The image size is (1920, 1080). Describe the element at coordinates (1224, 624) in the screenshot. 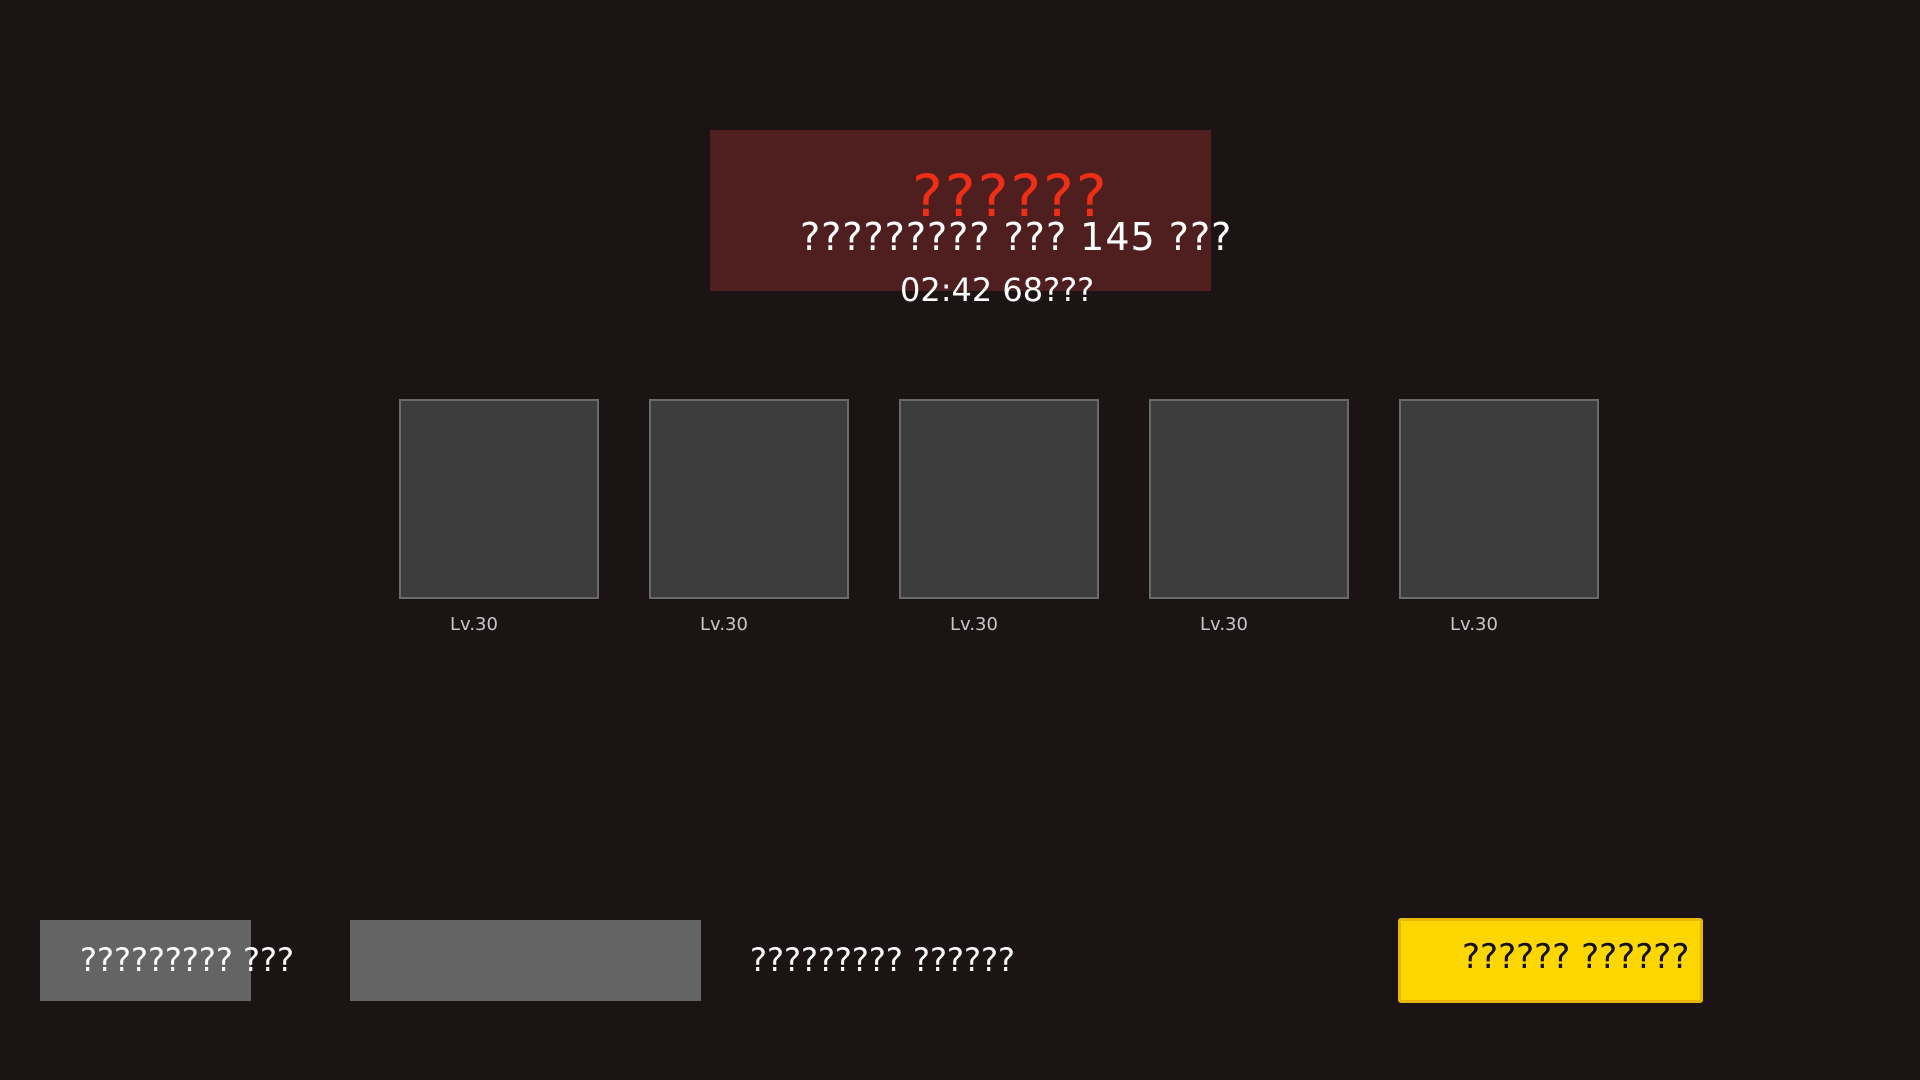

I see `slot-level-4: Lv.30` at that location.